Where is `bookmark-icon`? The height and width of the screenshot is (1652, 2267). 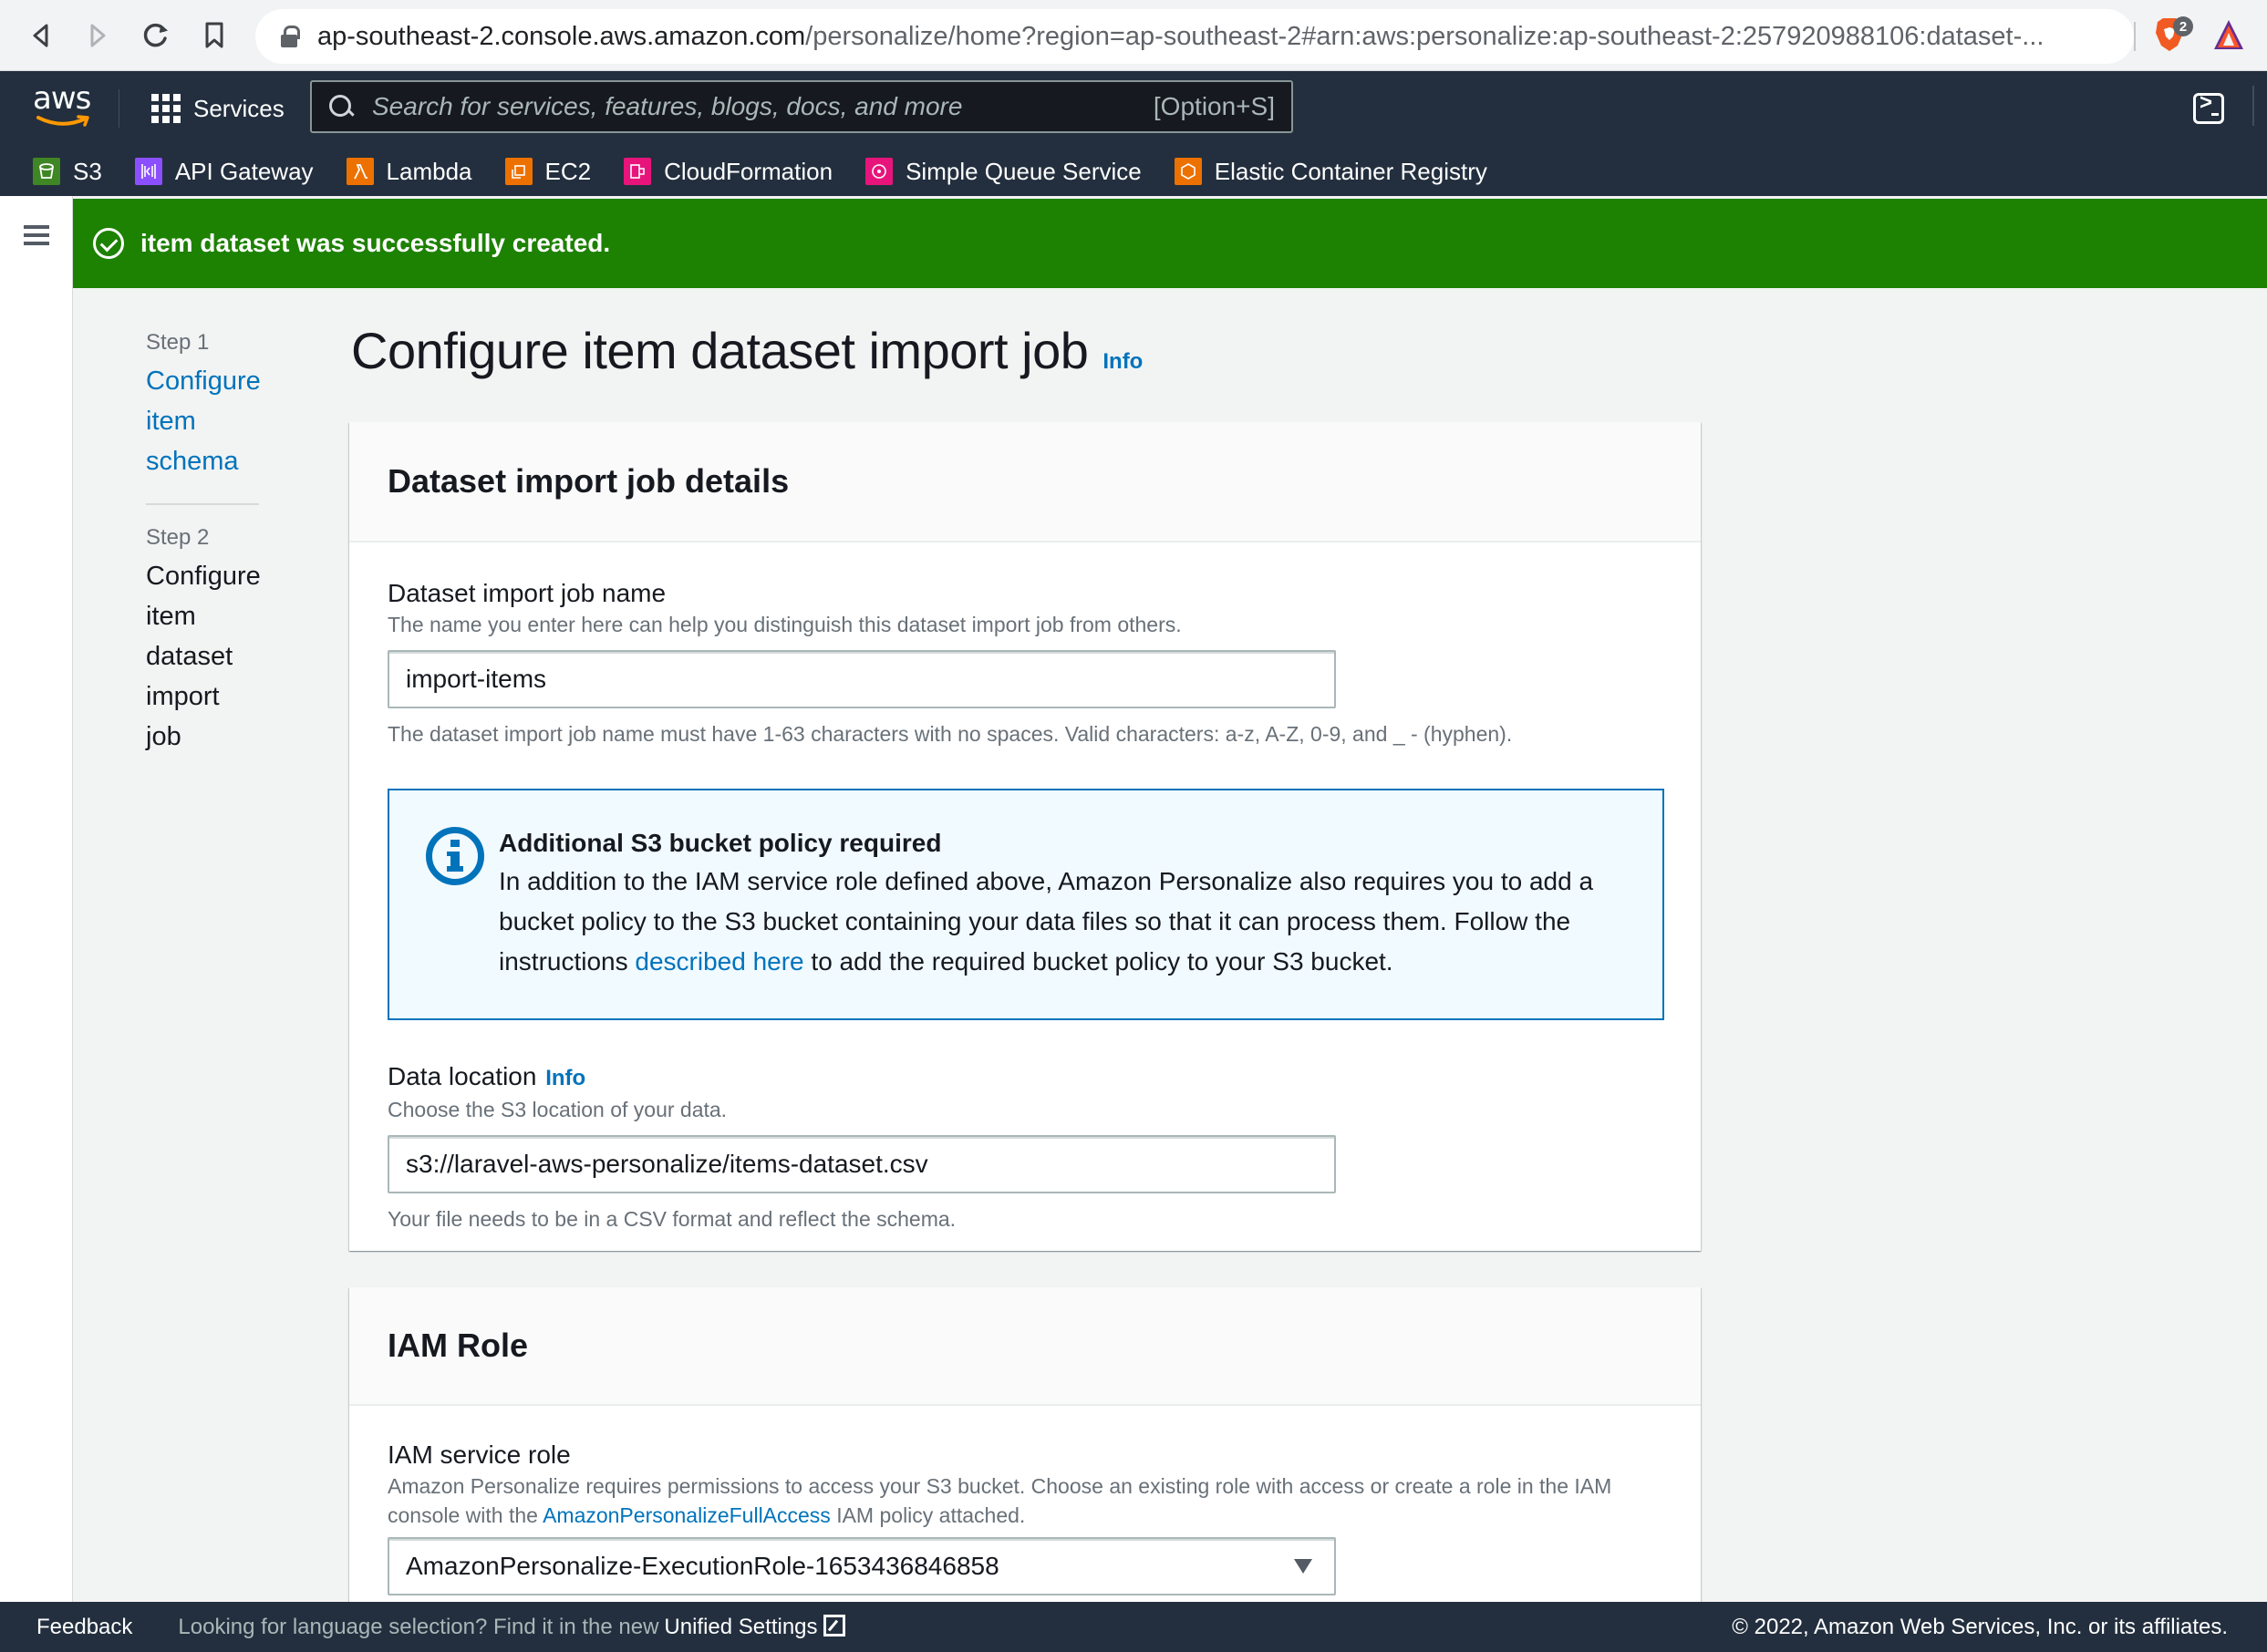
bookmark-icon is located at coordinates (214, 35).